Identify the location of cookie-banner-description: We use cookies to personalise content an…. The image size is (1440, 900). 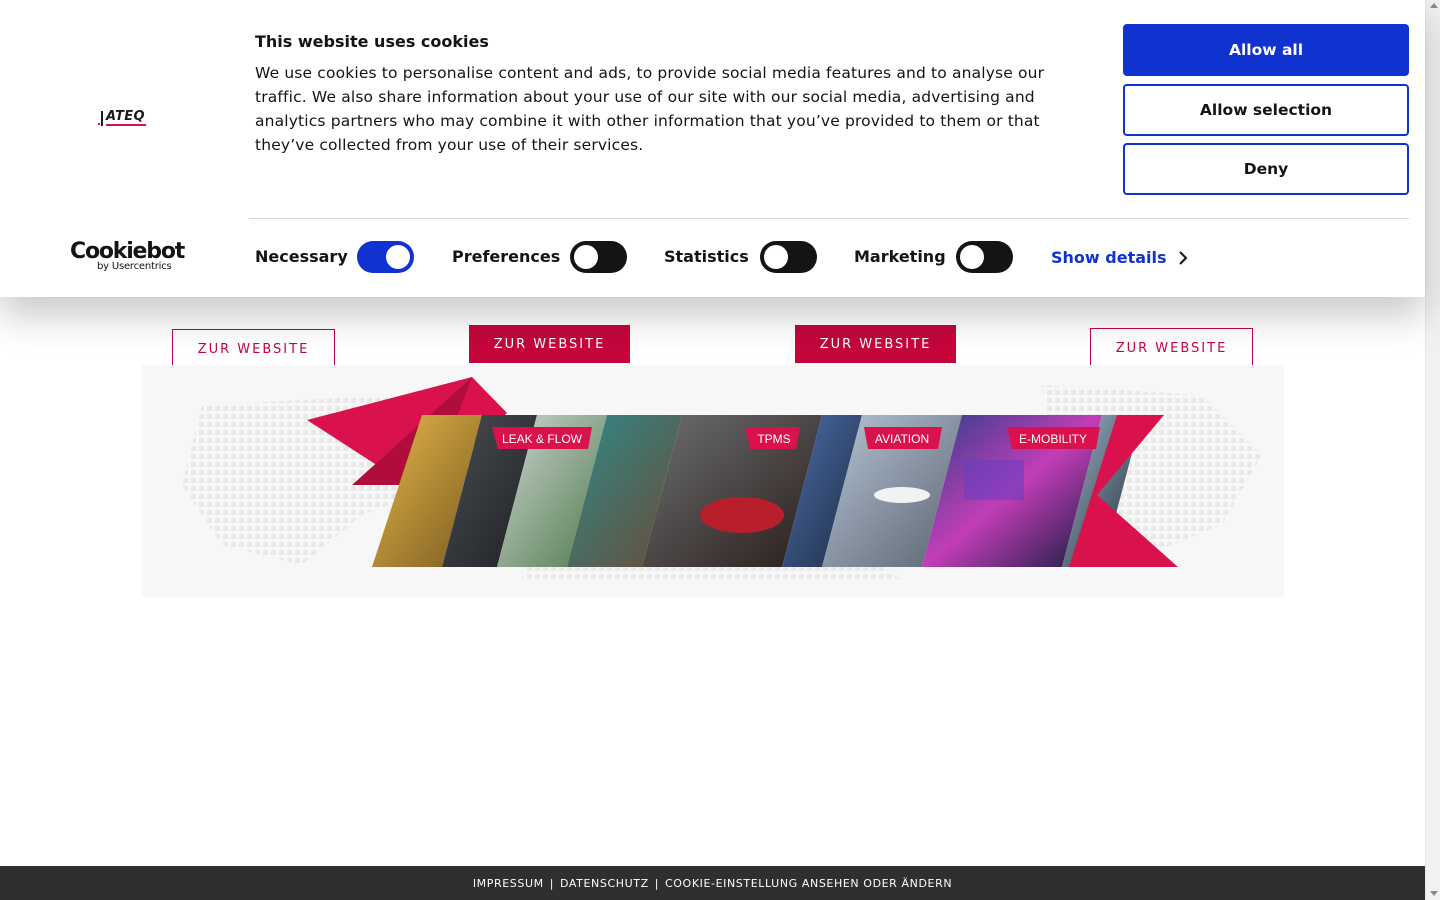
(650, 109).